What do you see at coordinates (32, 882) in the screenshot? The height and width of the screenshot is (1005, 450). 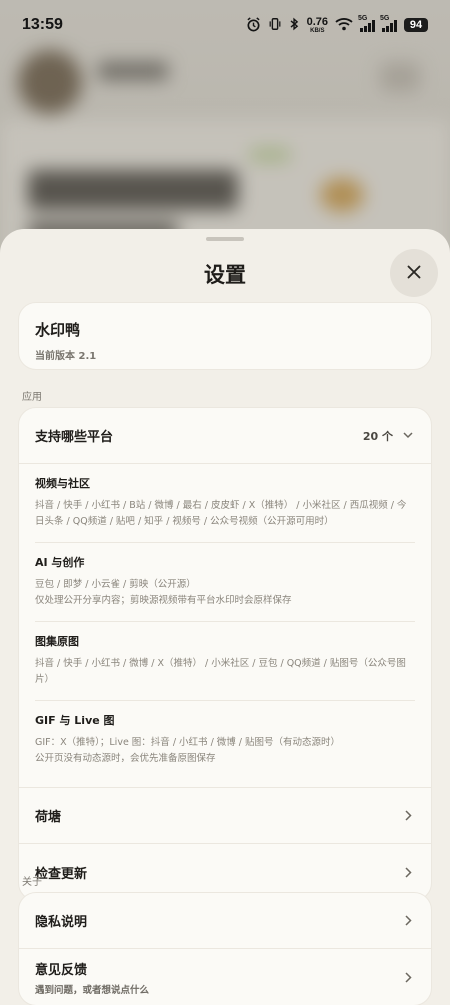 I see `section-label-about: 关于` at bounding box center [32, 882].